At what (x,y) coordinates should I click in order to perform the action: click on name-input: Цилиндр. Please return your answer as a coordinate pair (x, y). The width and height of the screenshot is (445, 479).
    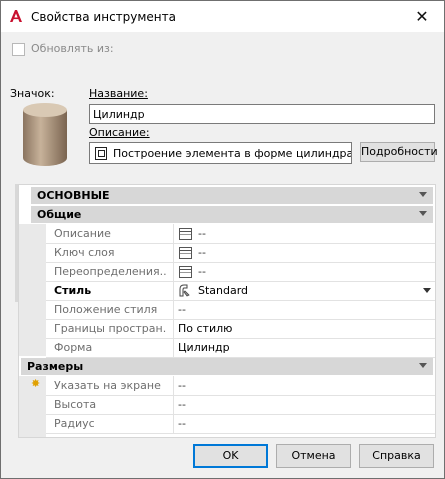
    Looking at the image, I should click on (262, 114).